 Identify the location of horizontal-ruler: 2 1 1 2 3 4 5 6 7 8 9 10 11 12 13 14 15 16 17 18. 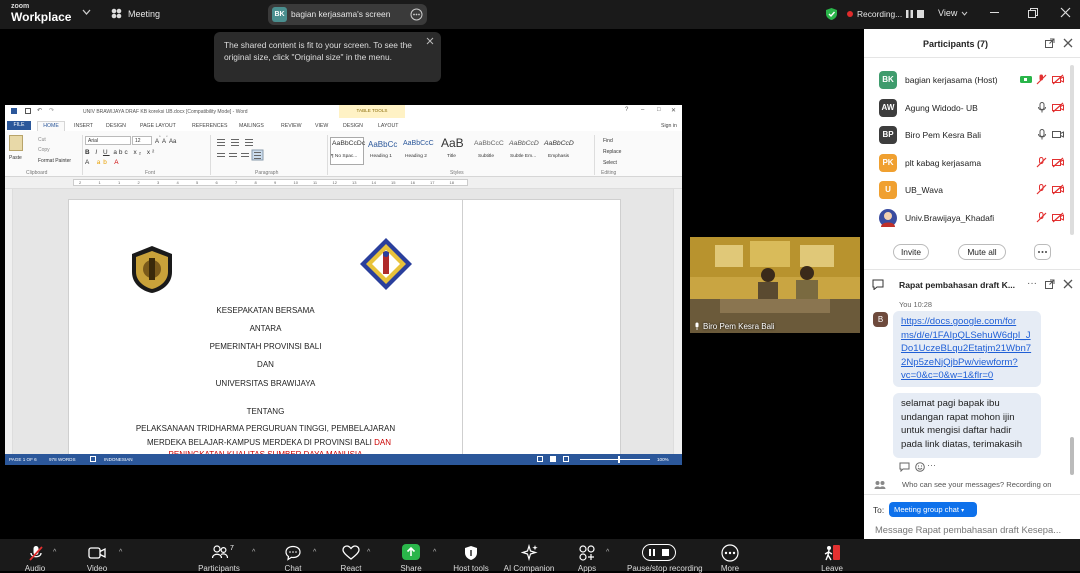
(343, 183).